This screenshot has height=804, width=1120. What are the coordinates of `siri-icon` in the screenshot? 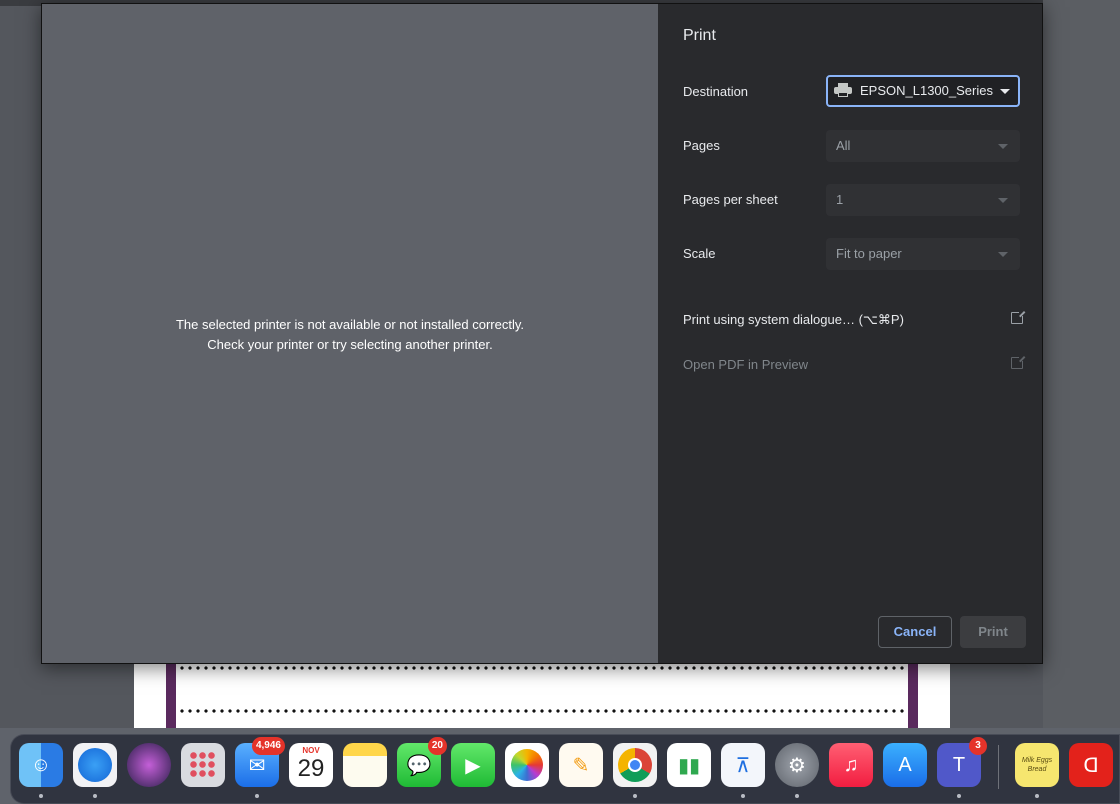 It's located at (149, 765).